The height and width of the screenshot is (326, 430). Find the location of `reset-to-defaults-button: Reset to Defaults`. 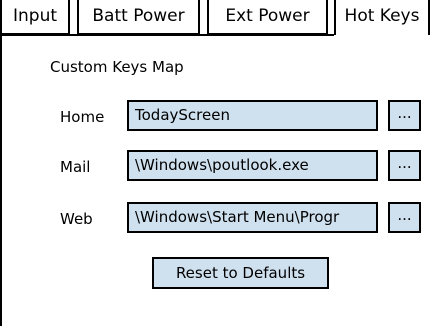

reset-to-defaults-button: Reset to Defaults is located at coordinates (240, 273).